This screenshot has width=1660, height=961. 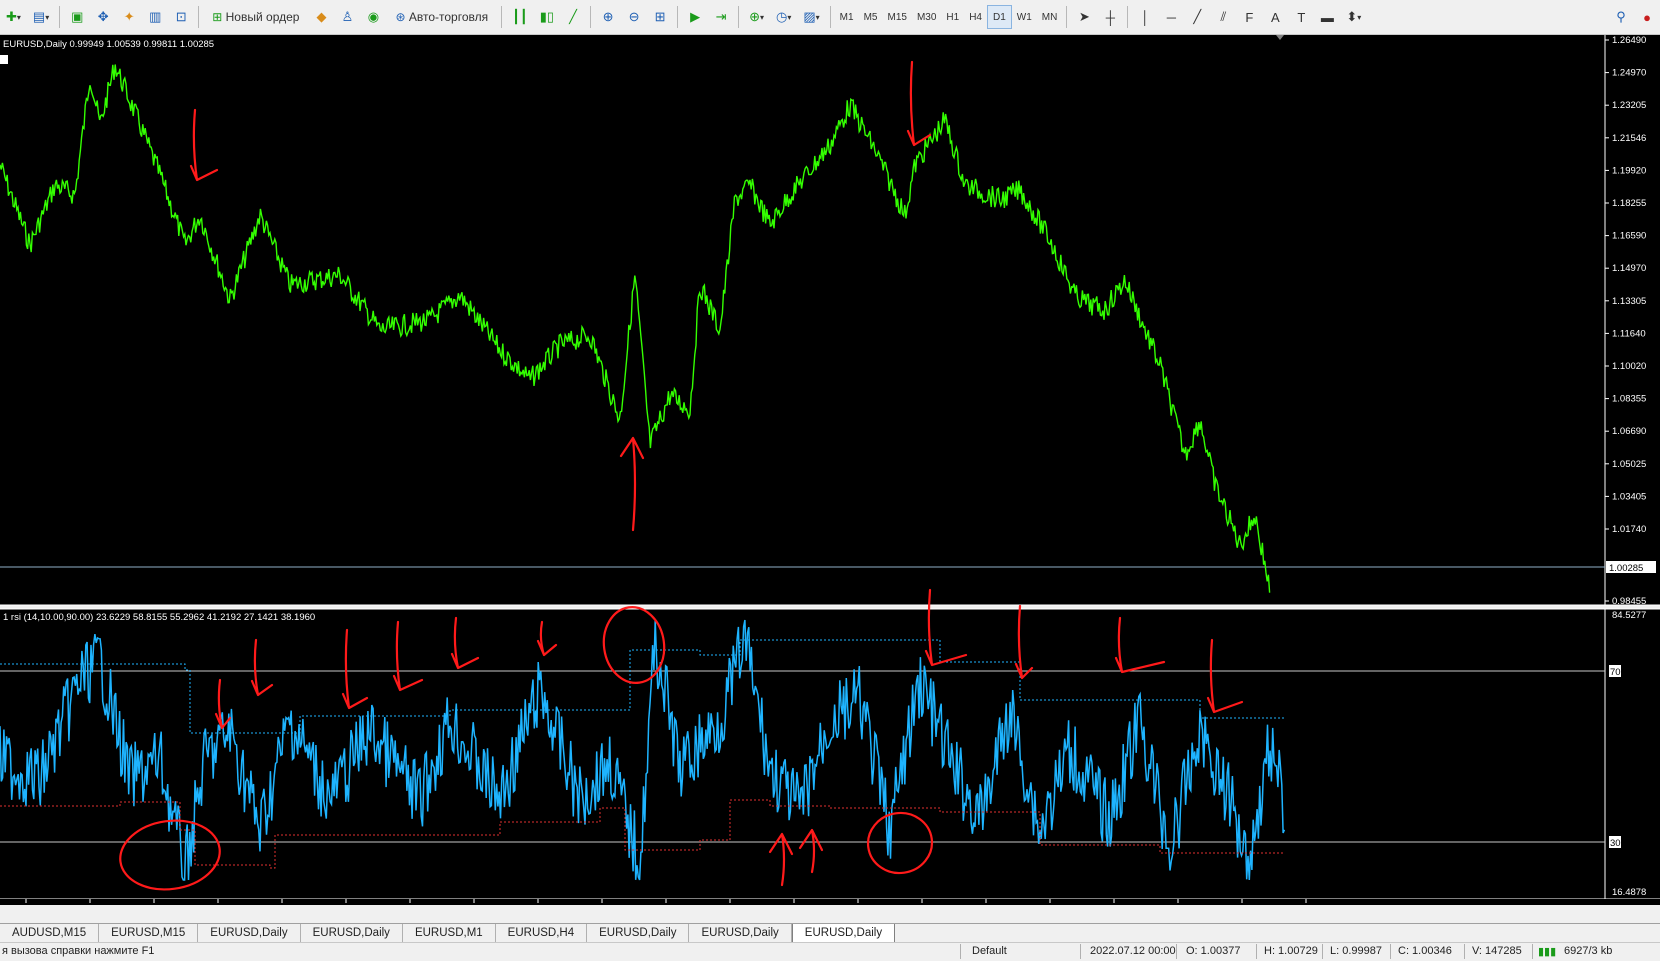 What do you see at coordinates (1197, 17) in the screenshot?
I see `trendline-icon: ╱` at bounding box center [1197, 17].